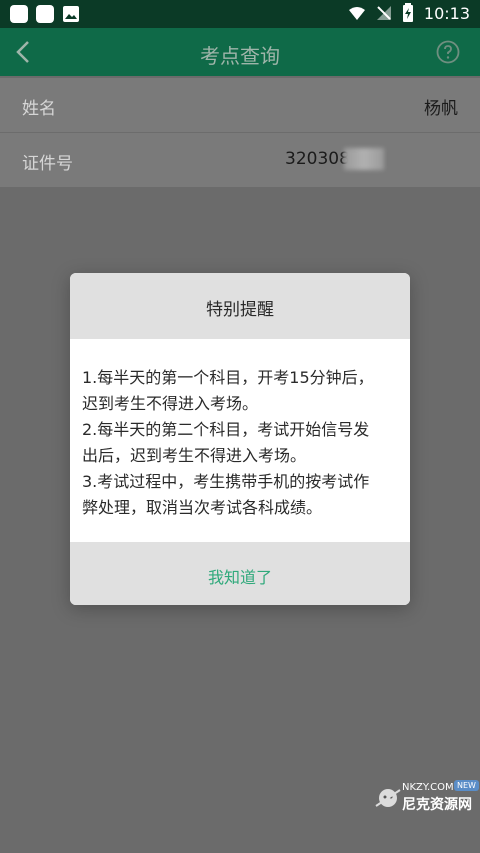  I want to click on confirm-button: 我知道了, so click(240, 576).